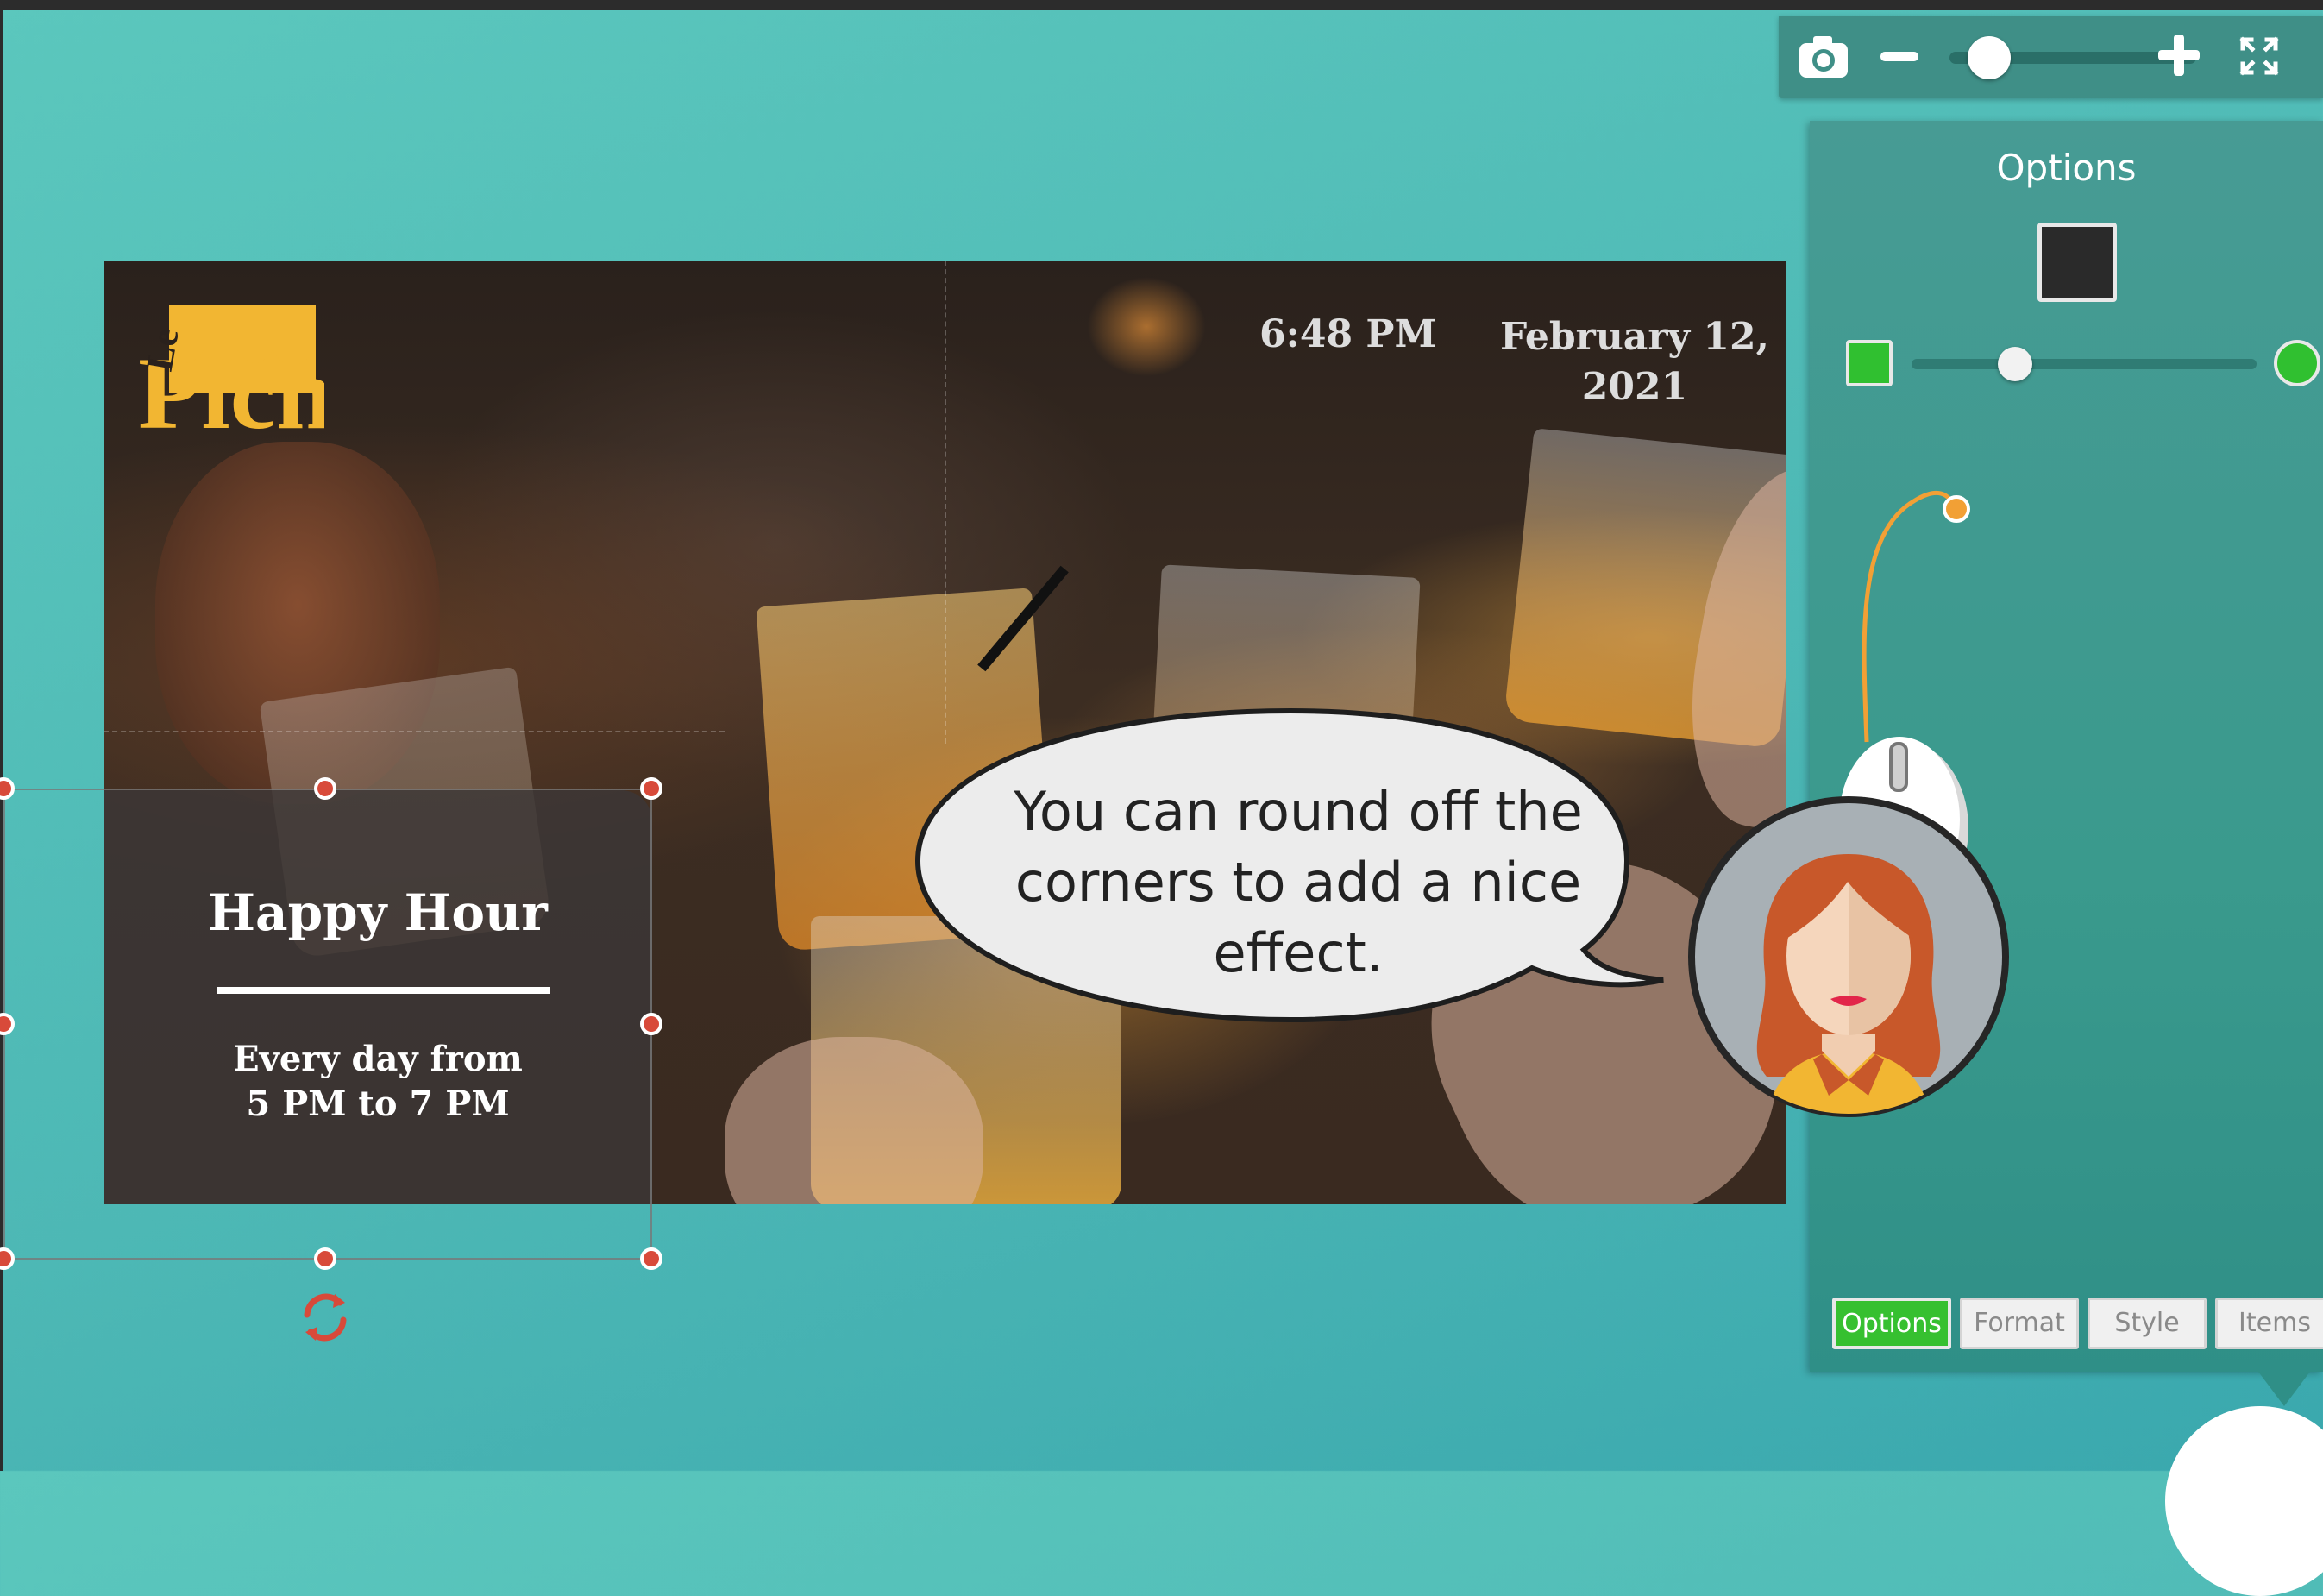 The height and width of the screenshot is (1596, 2323). I want to click on alignment-guide-vertical, so click(945, 502).